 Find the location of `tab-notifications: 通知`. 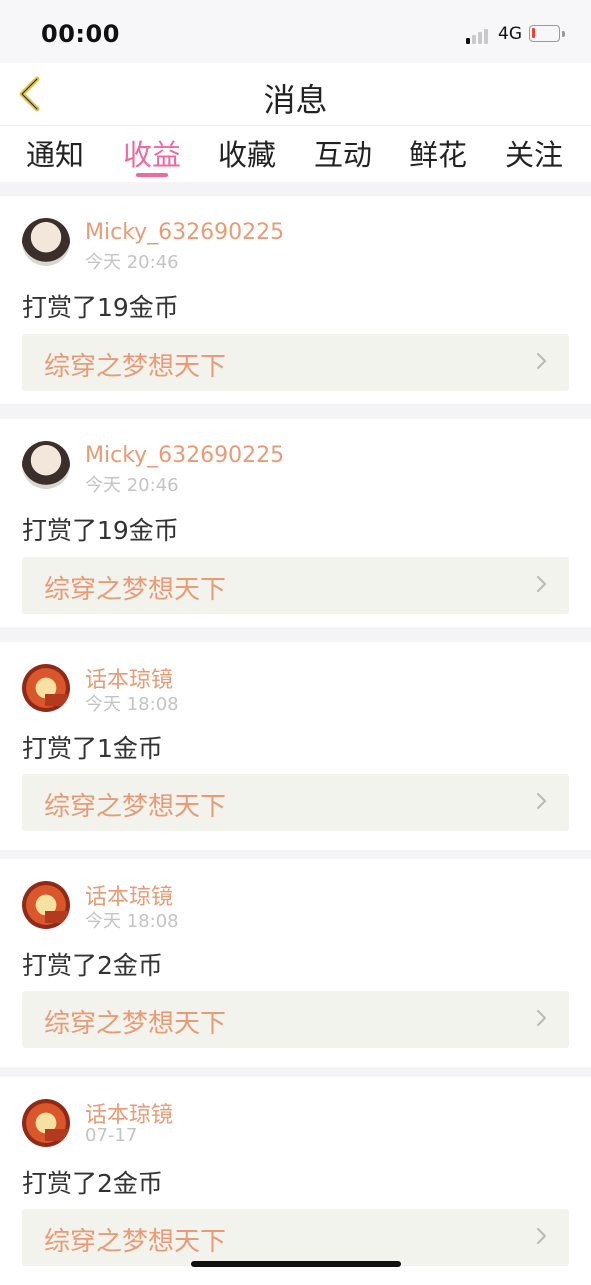

tab-notifications: 通知 is located at coordinates (55, 153).